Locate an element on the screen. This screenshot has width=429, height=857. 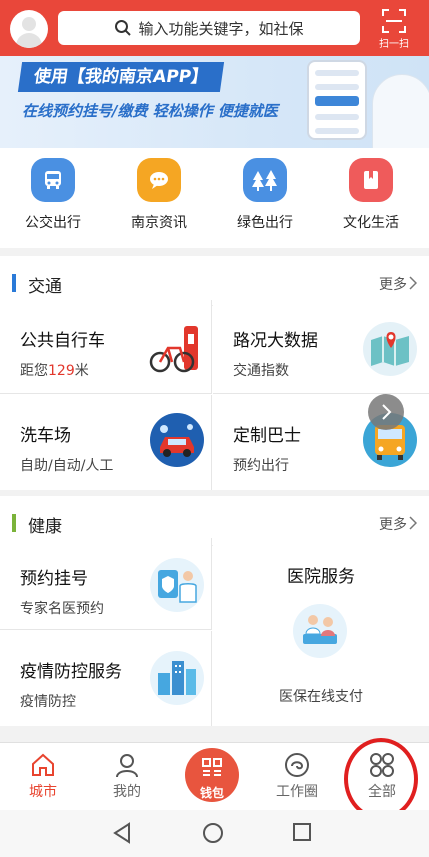
nav-item-workcircle: 工作圈 is located at coordinates (297, 776).